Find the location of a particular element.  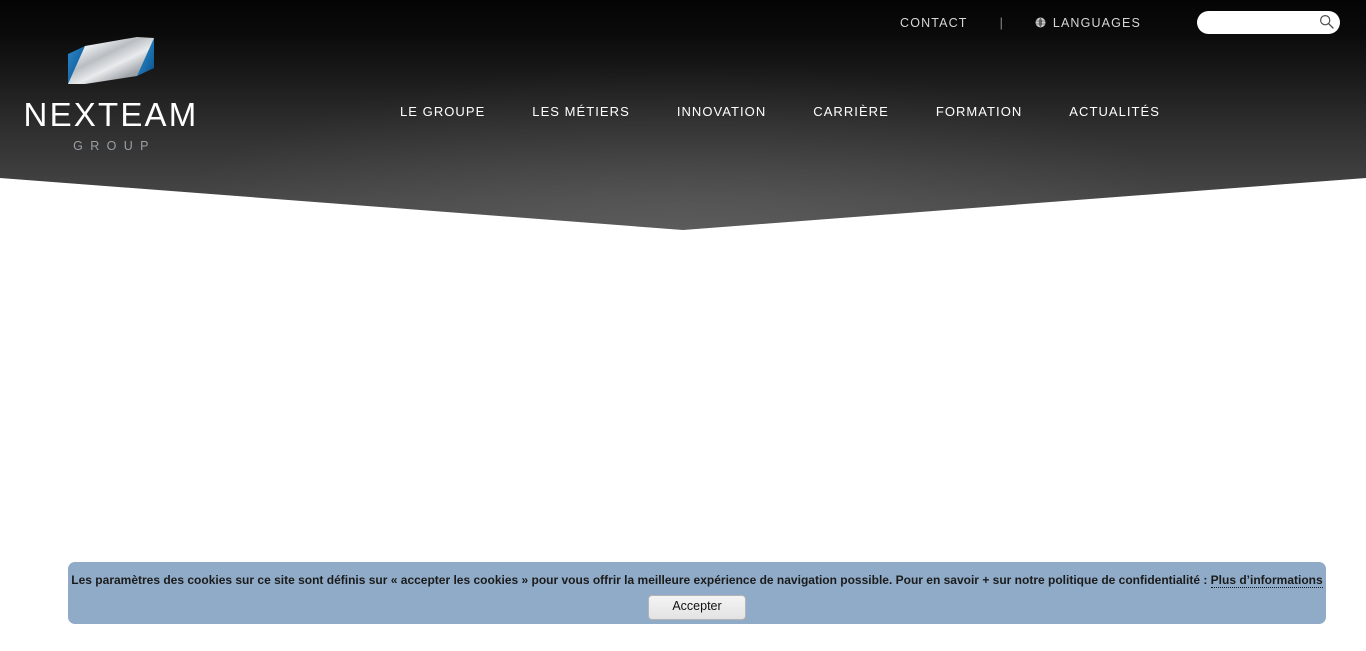

languages-label: LANGUAGES is located at coordinates (1097, 23).